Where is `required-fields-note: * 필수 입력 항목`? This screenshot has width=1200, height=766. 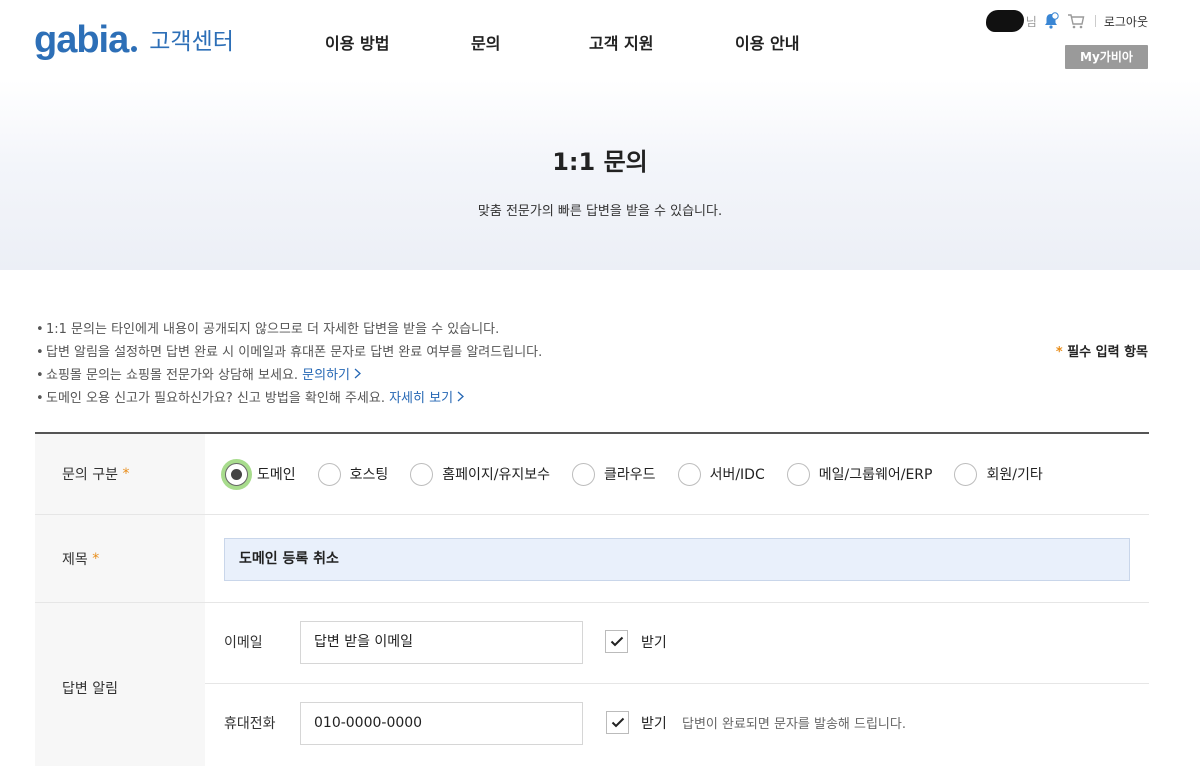
required-fields-note: * 필수 입력 항목 is located at coordinates (1102, 350).